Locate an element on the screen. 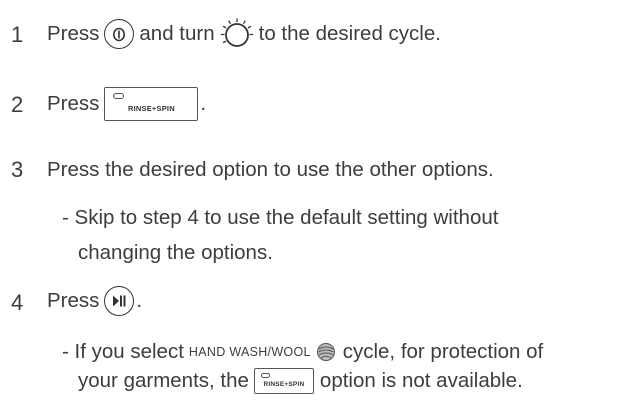 The image size is (622, 406). step-2-text: Press RINSE+SPIN . is located at coordinates (126, 104).